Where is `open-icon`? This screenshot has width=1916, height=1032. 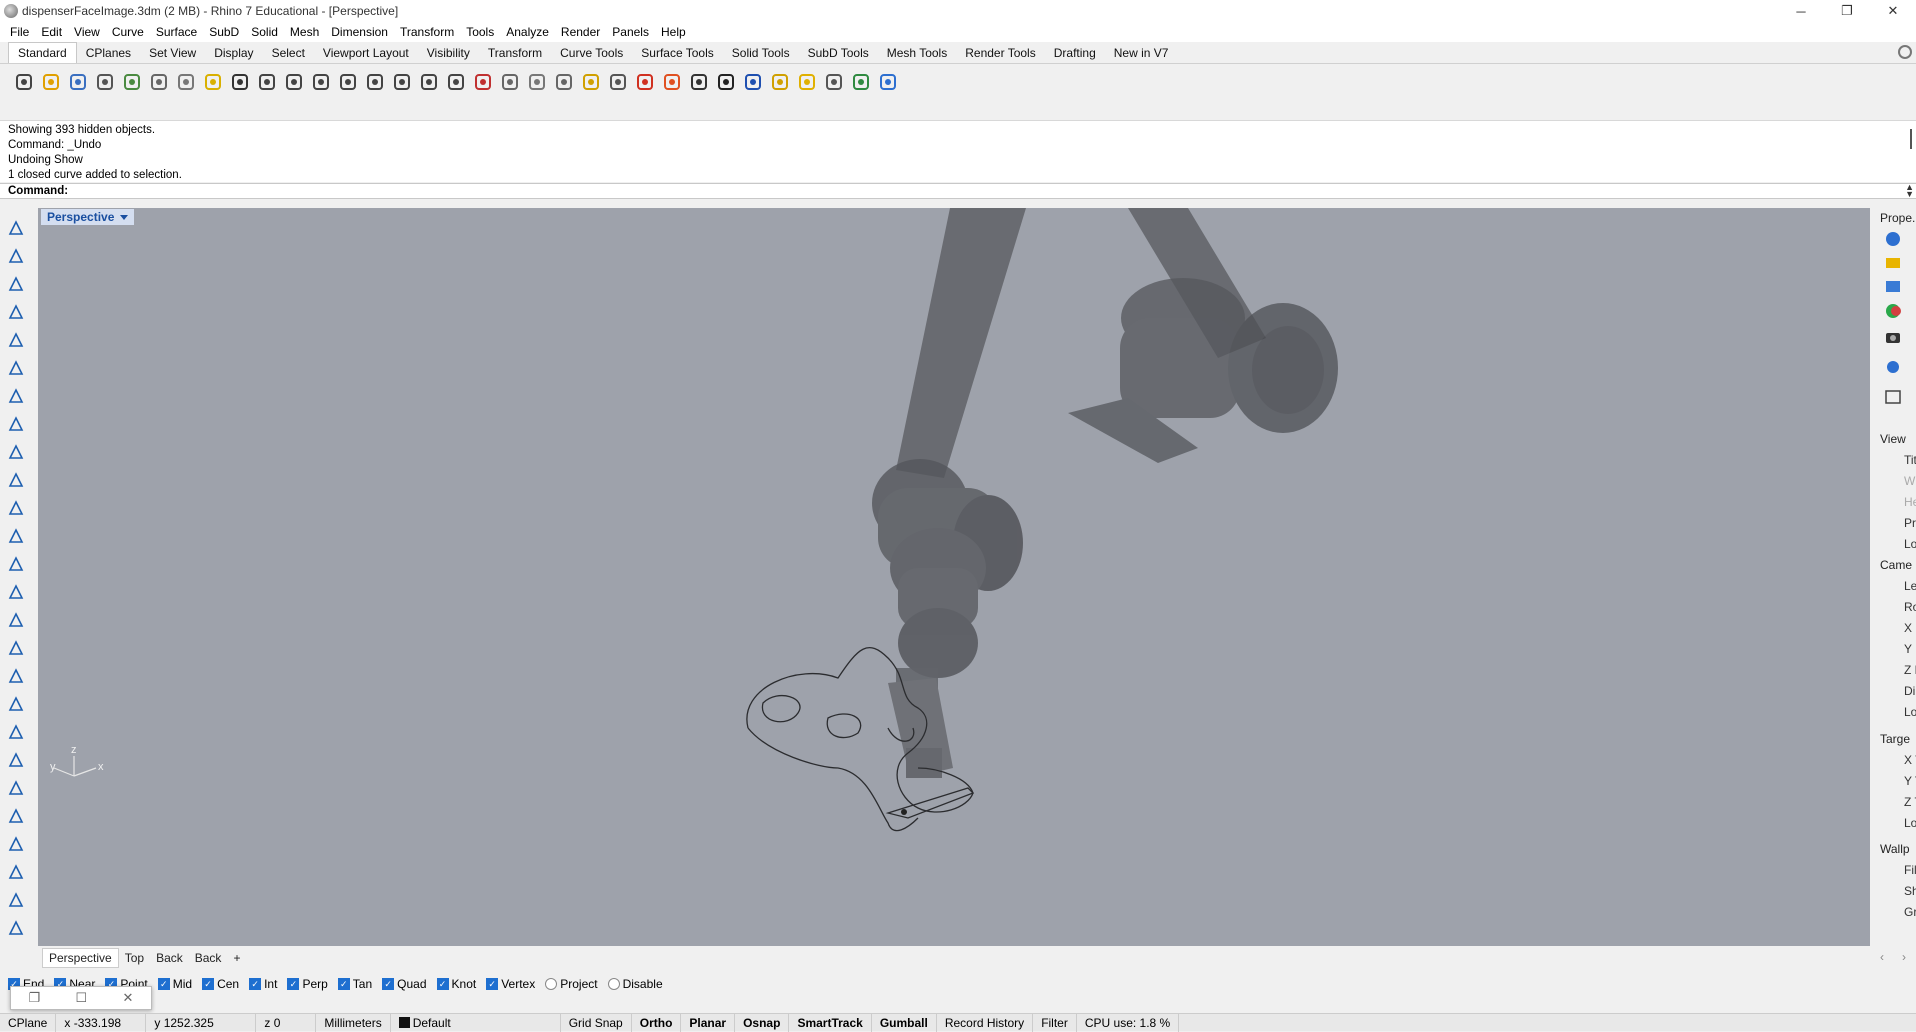 open-icon is located at coordinates (50, 81).